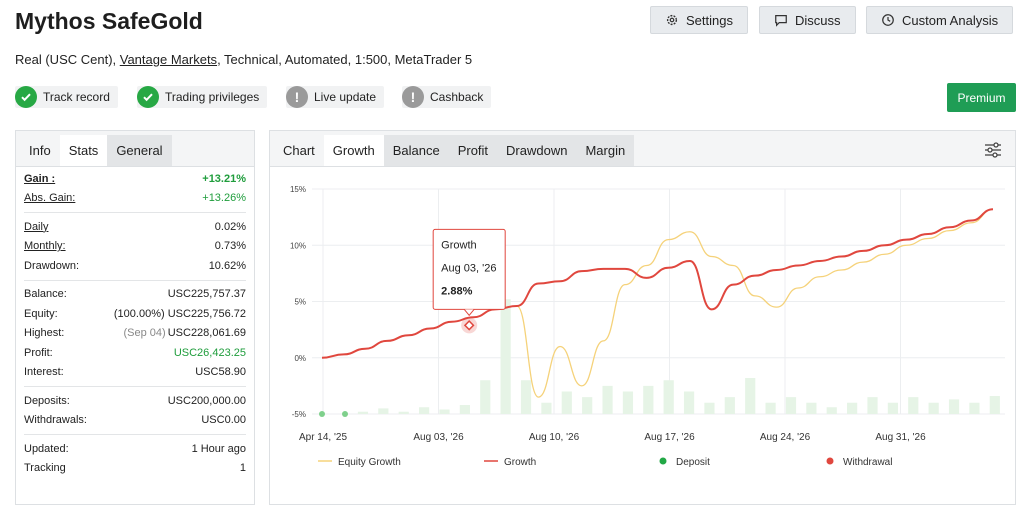  What do you see at coordinates (38, 352) in the screenshot?
I see `profit-label: Profit:` at bounding box center [38, 352].